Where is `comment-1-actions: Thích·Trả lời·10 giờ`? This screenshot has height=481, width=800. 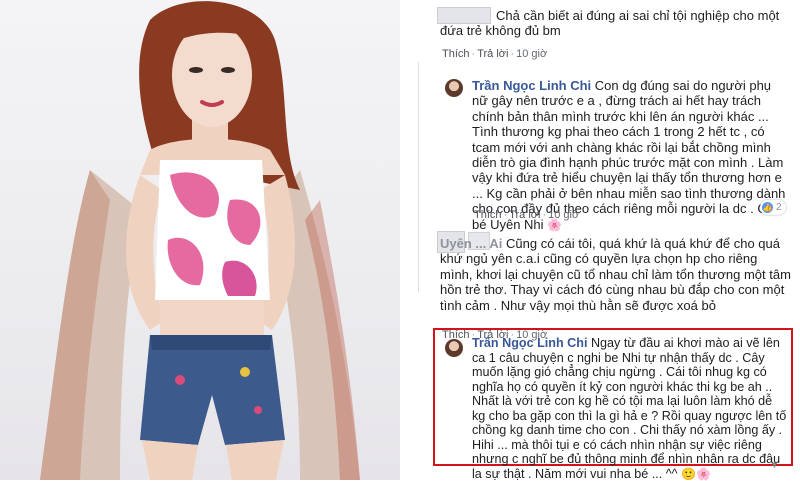
comment-1-actions: Thích·Trả lời·10 giờ is located at coordinates (494, 54).